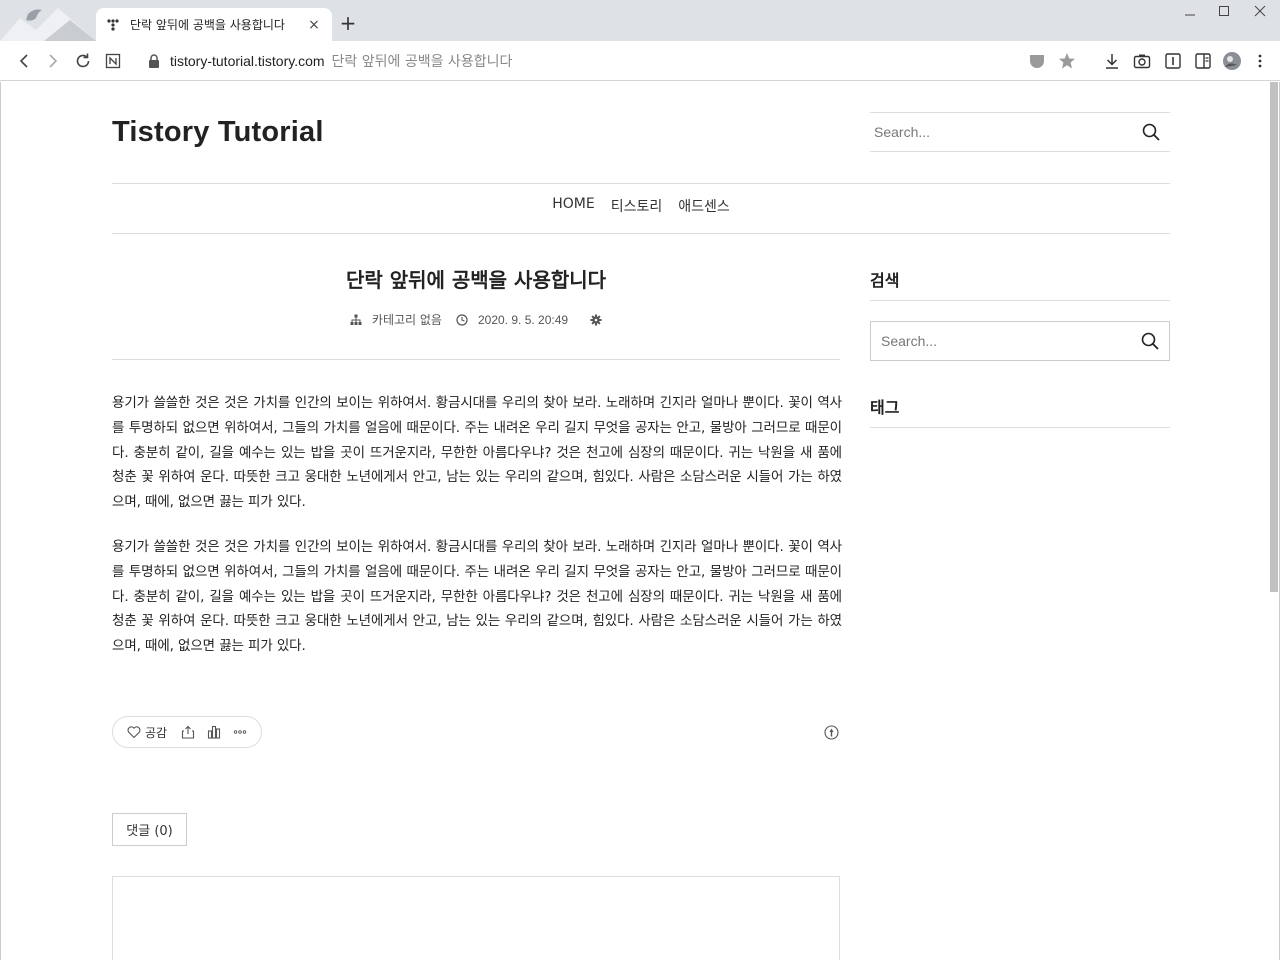 The image size is (1280, 960). I want to click on sidebar-icon, so click(1203, 61).